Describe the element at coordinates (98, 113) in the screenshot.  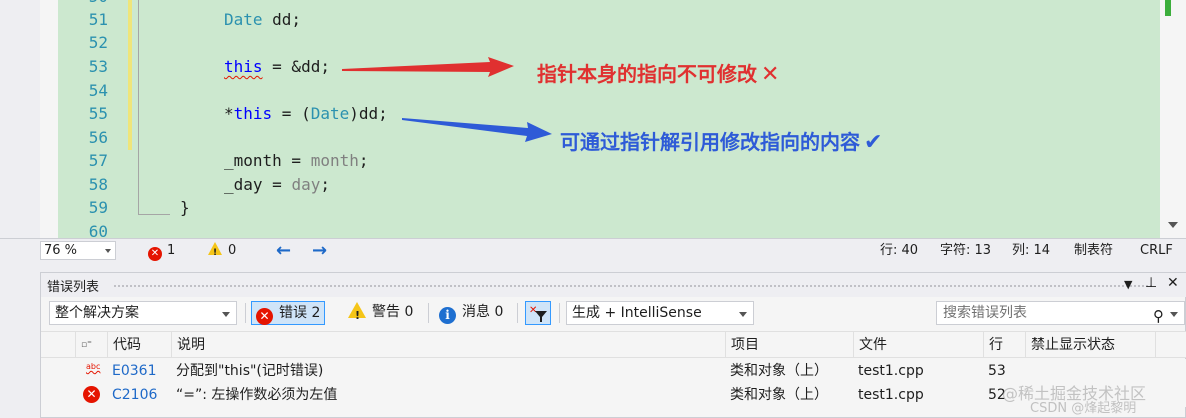
I see `line-number: 55` at that location.